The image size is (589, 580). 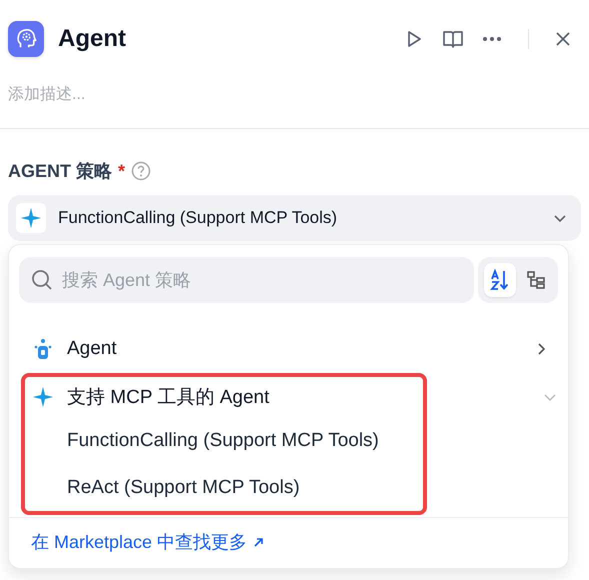 What do you see at coordinates (563, 39) in the screenshot?
I see `close-icon` at bounding box center [563, 39].